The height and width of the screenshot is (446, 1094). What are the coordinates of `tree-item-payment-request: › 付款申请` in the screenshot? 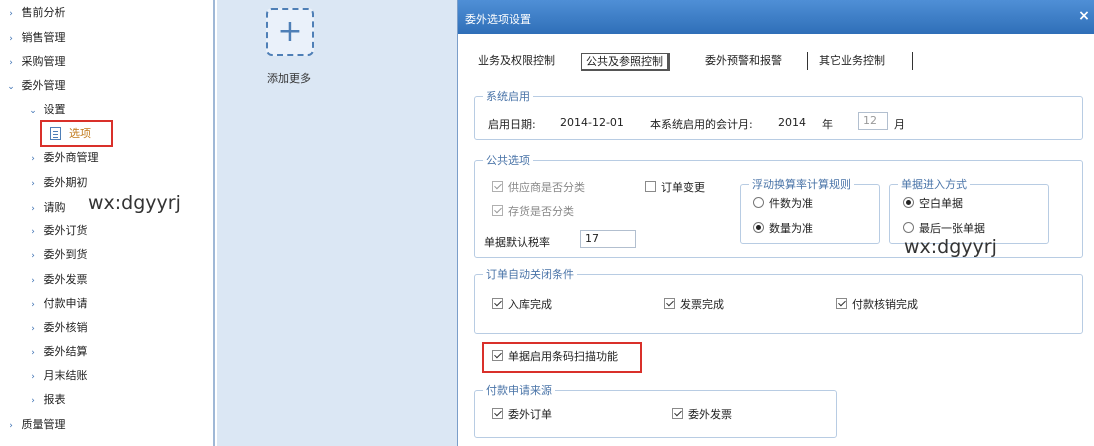 It's located at (57, 304).